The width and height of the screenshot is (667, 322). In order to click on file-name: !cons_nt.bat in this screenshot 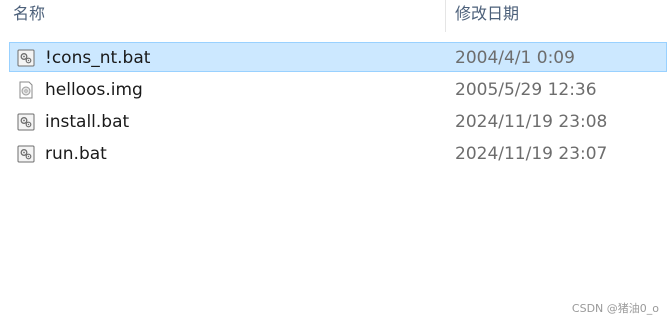, I will do `click(98, 58)`.